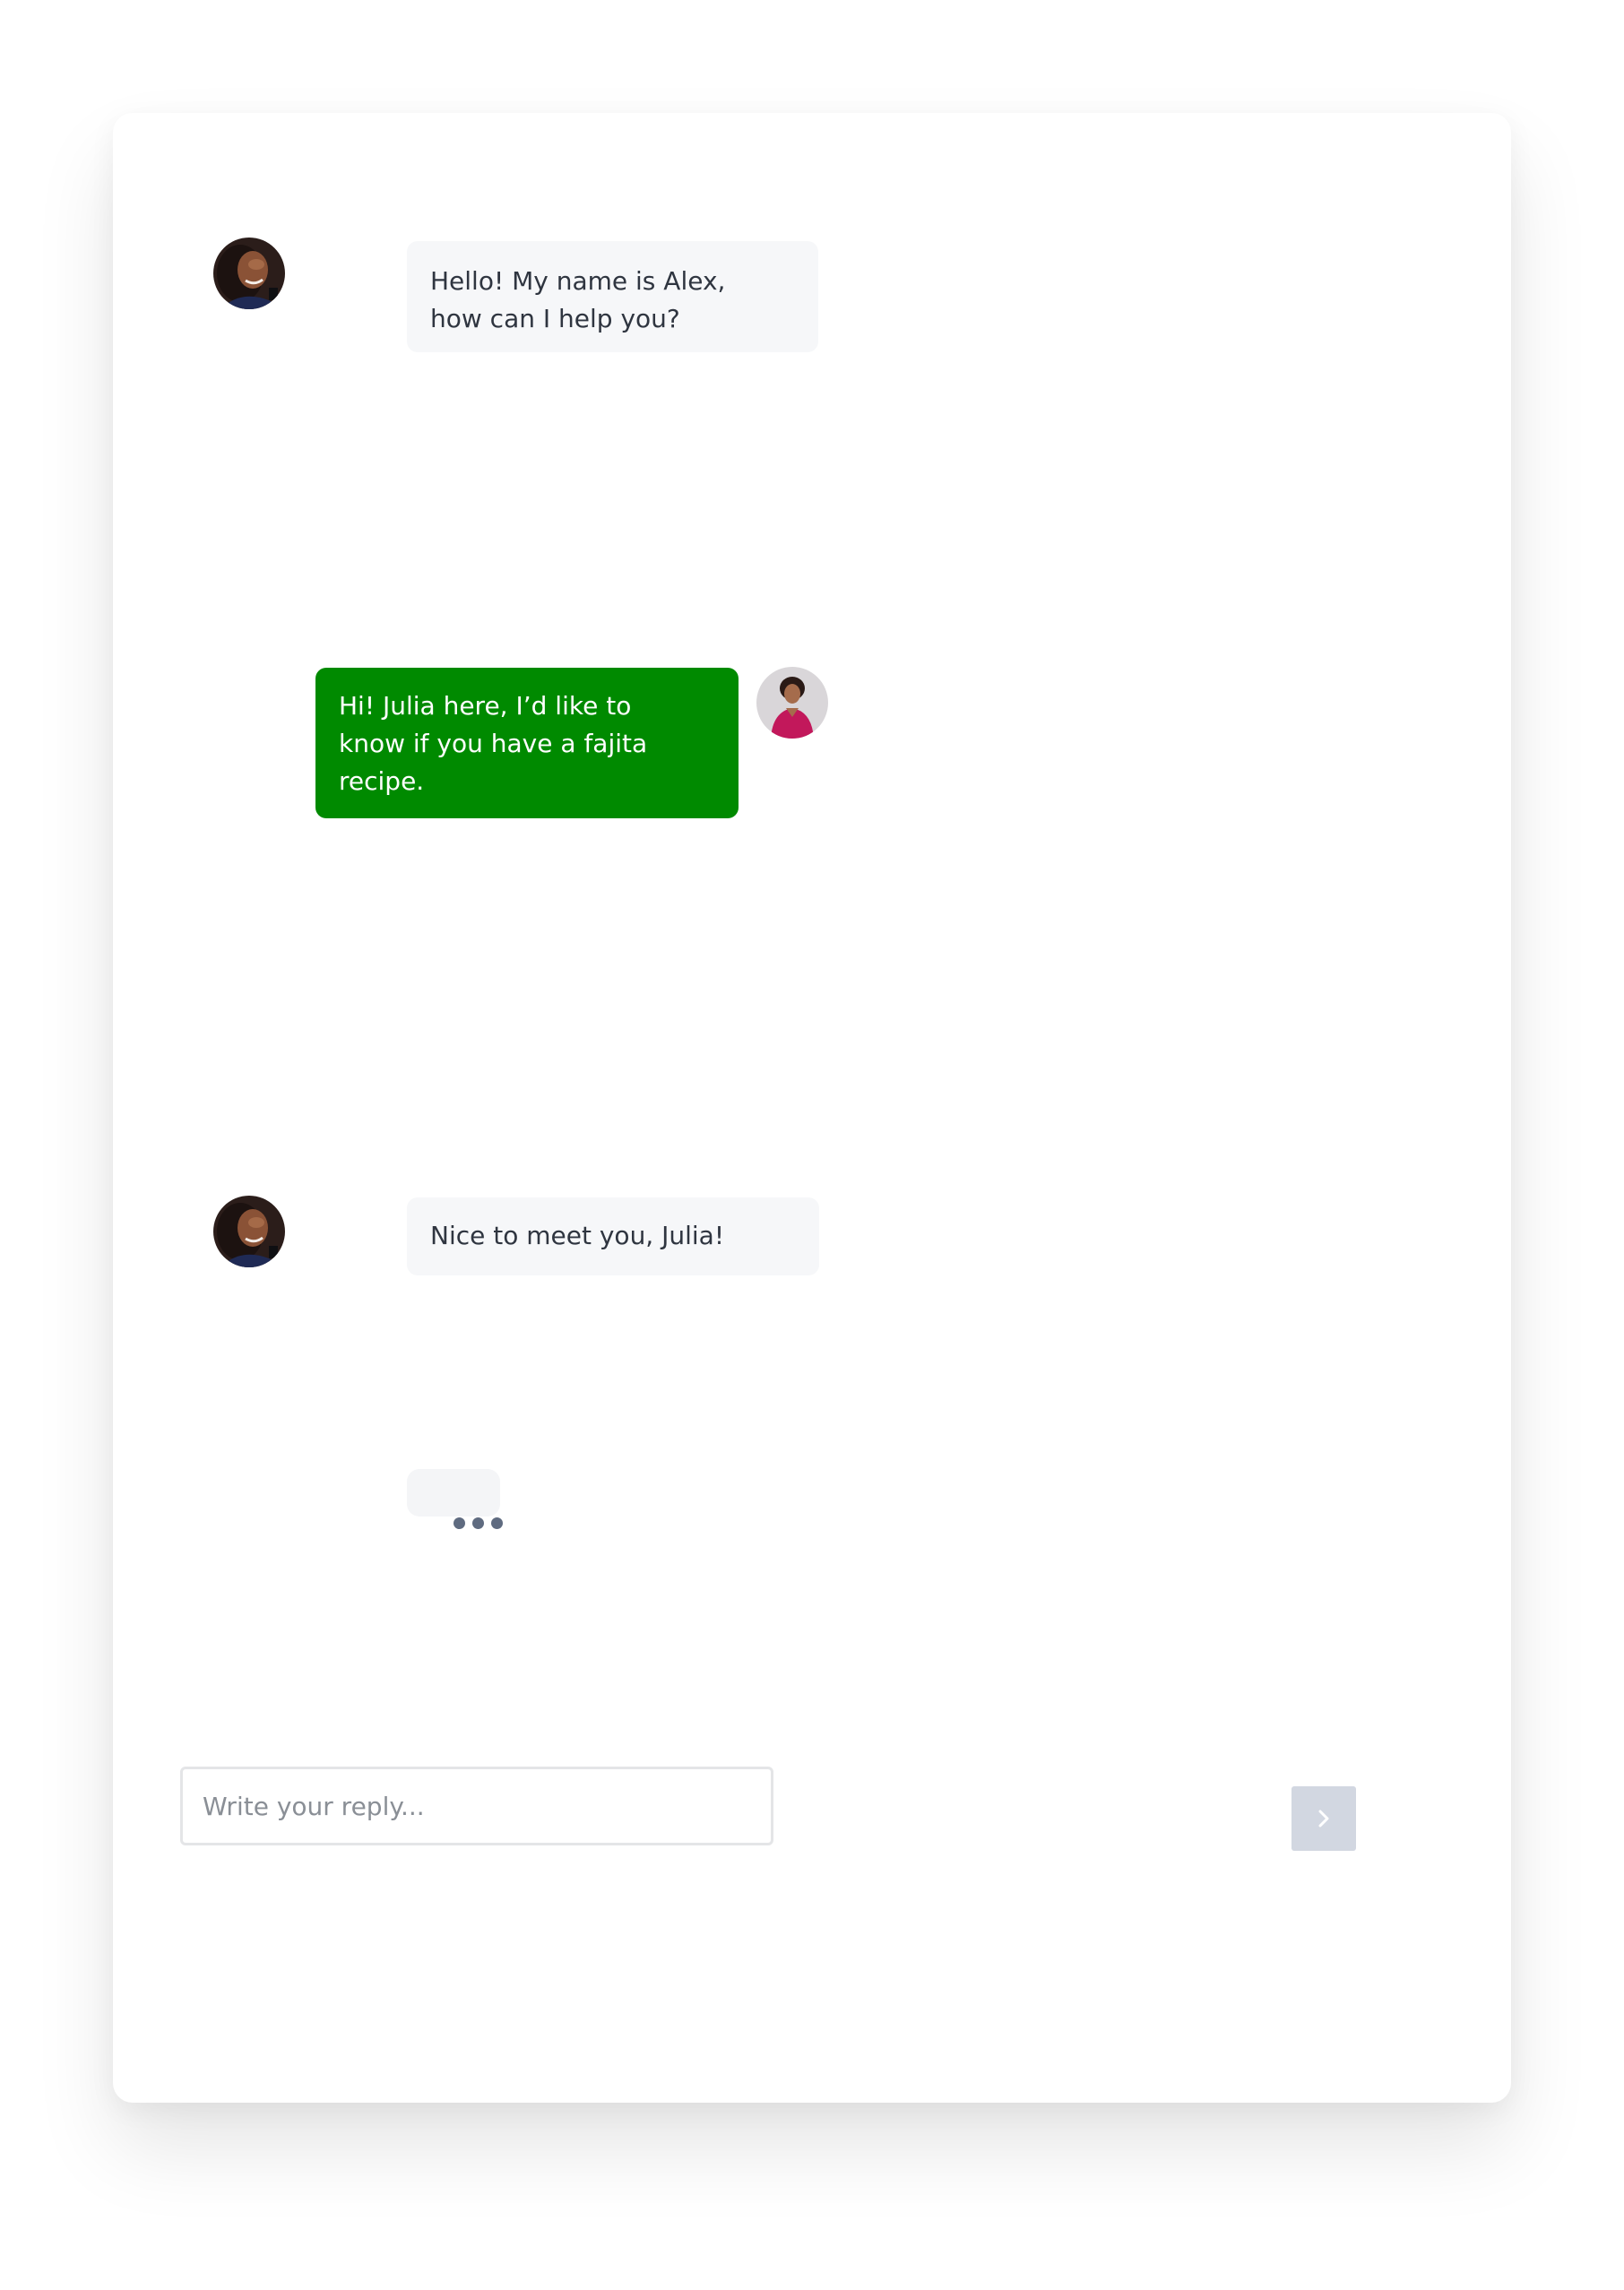  I want to click on chevron-right-icon, so click(1324, 1819).